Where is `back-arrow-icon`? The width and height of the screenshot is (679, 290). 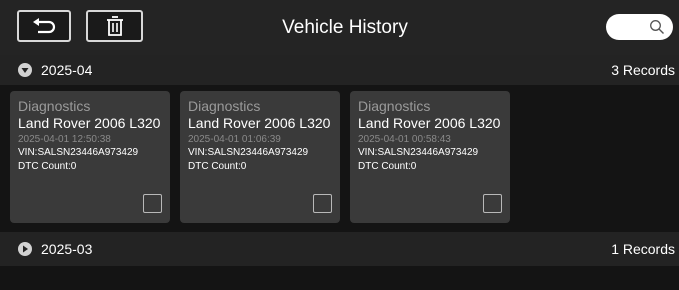 back-arrow-icon is located at coordinates (44, 26).